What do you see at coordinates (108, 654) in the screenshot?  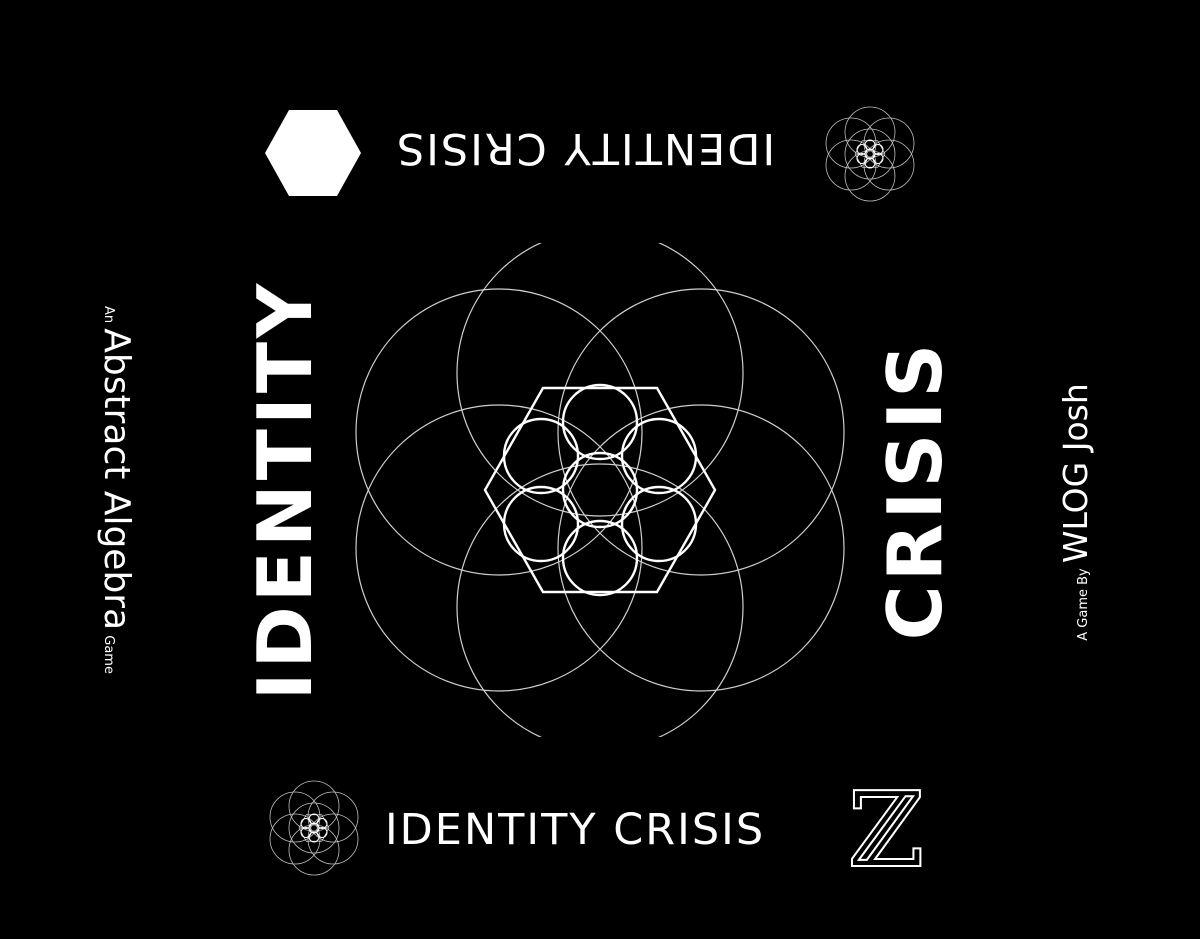 I see `subtitle-suffix: Game` at bounding box center [108, 654].